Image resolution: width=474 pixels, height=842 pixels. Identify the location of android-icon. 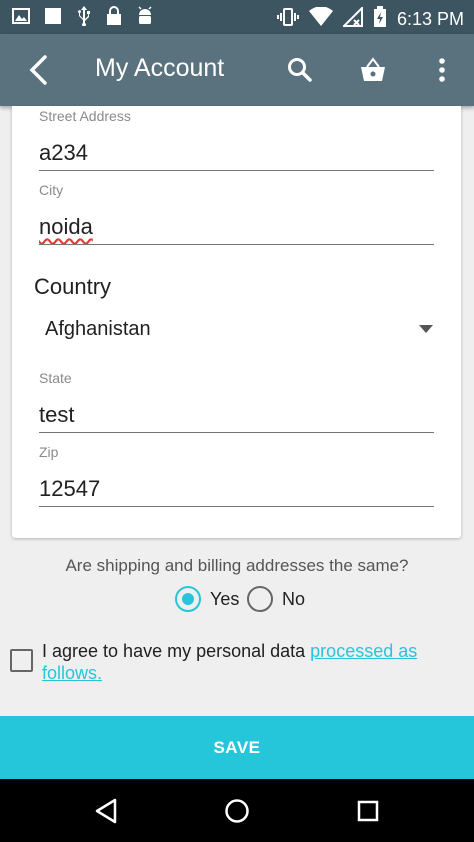
(145, 18).